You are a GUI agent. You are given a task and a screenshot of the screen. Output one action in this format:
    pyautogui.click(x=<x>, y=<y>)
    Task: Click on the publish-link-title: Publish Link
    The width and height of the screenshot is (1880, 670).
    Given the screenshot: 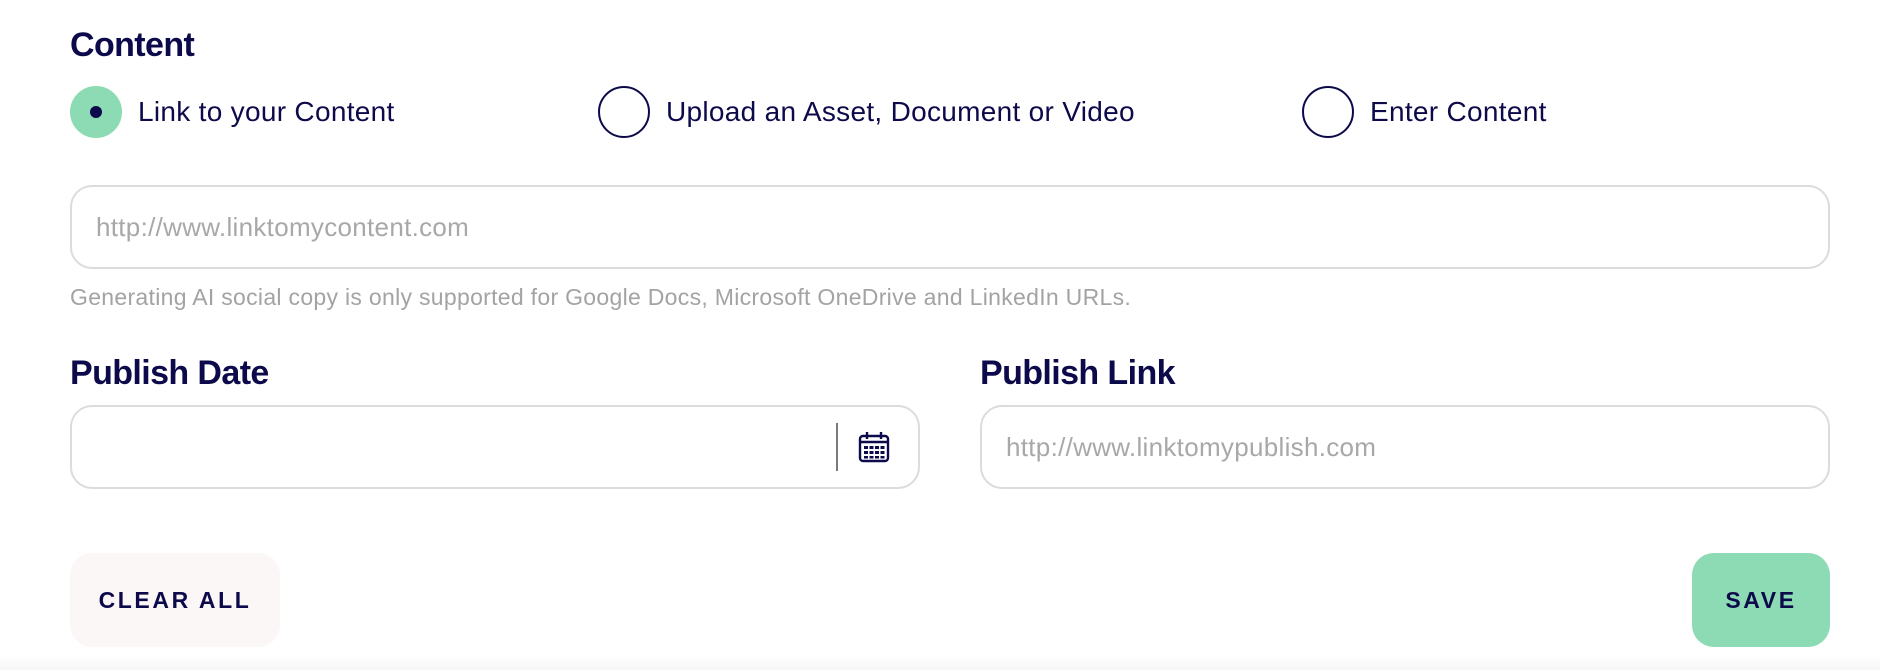 What is the action you would take?
    pyautogui.click(x=1078, y=373)
    